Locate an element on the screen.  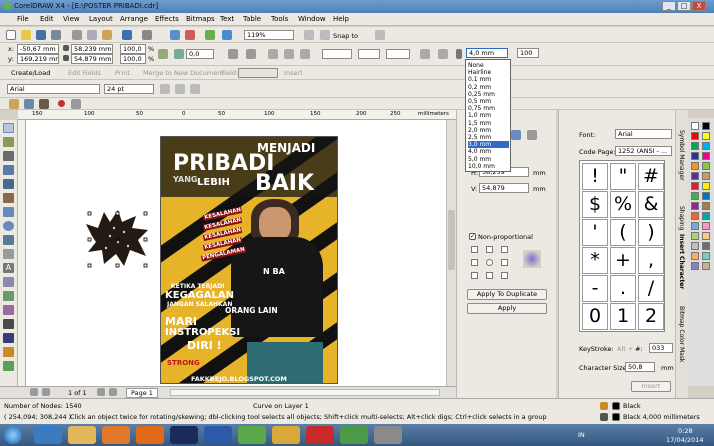
fill-tool-icon is located at coordinates (8, 352).